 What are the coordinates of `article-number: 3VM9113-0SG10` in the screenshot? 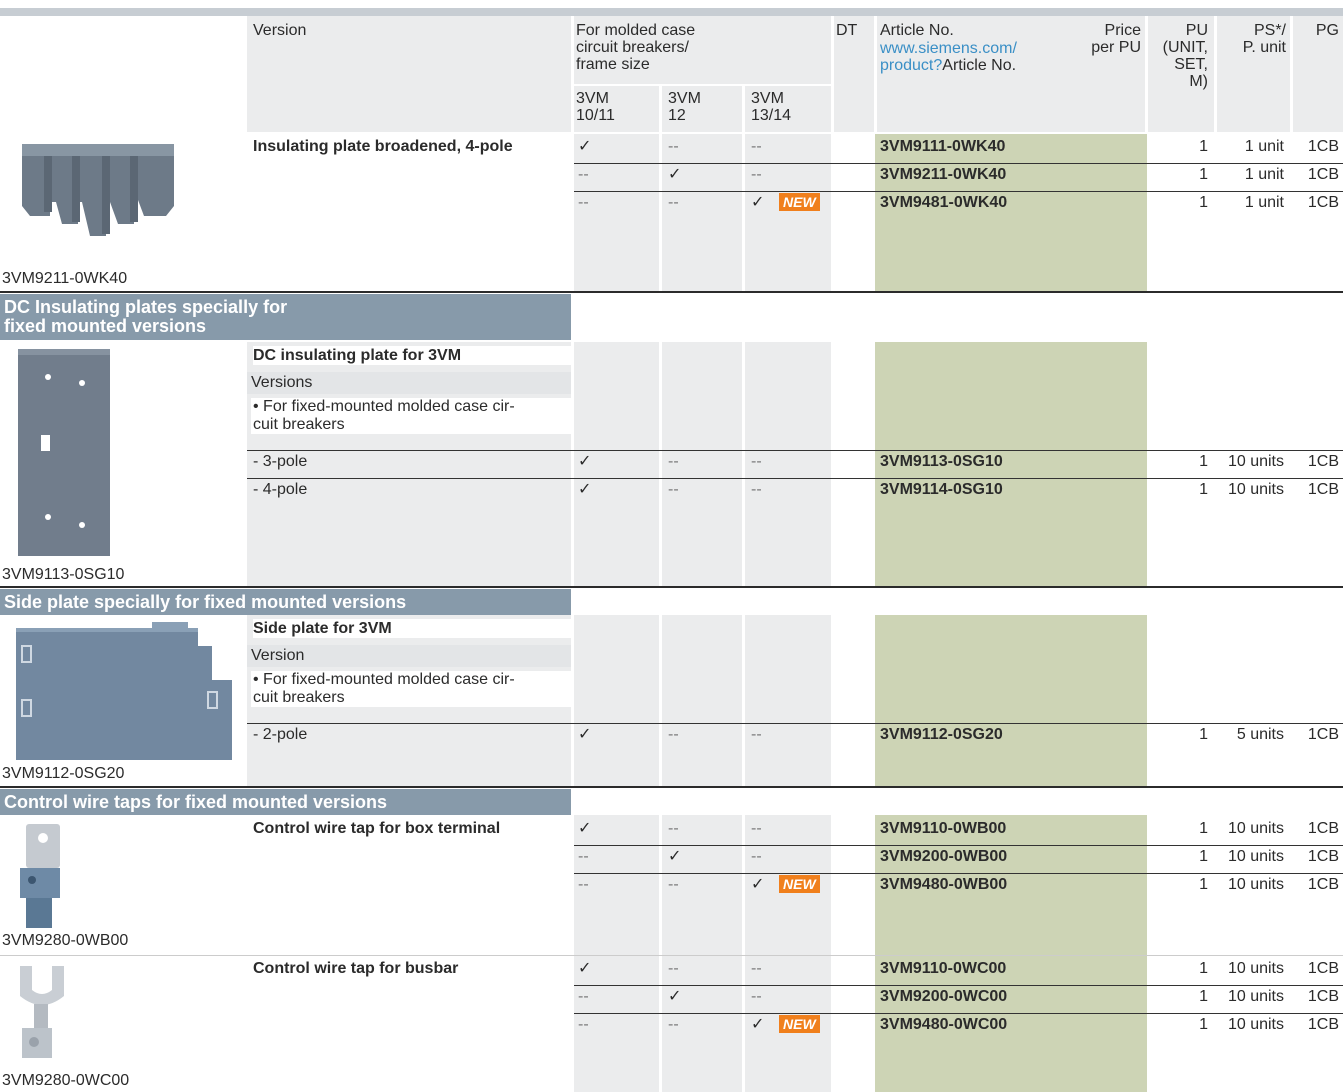 It's located at (941, 461).